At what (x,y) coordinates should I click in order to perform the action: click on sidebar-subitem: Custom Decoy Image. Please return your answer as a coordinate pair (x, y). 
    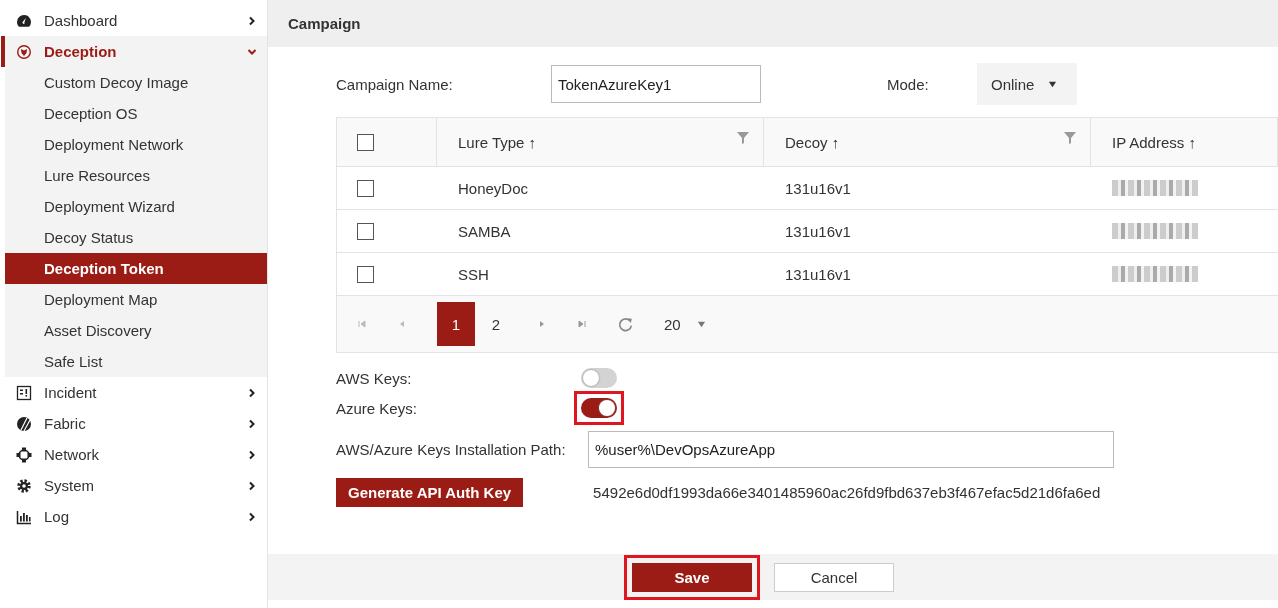
    Looking at the image, I should click on (136, 82).